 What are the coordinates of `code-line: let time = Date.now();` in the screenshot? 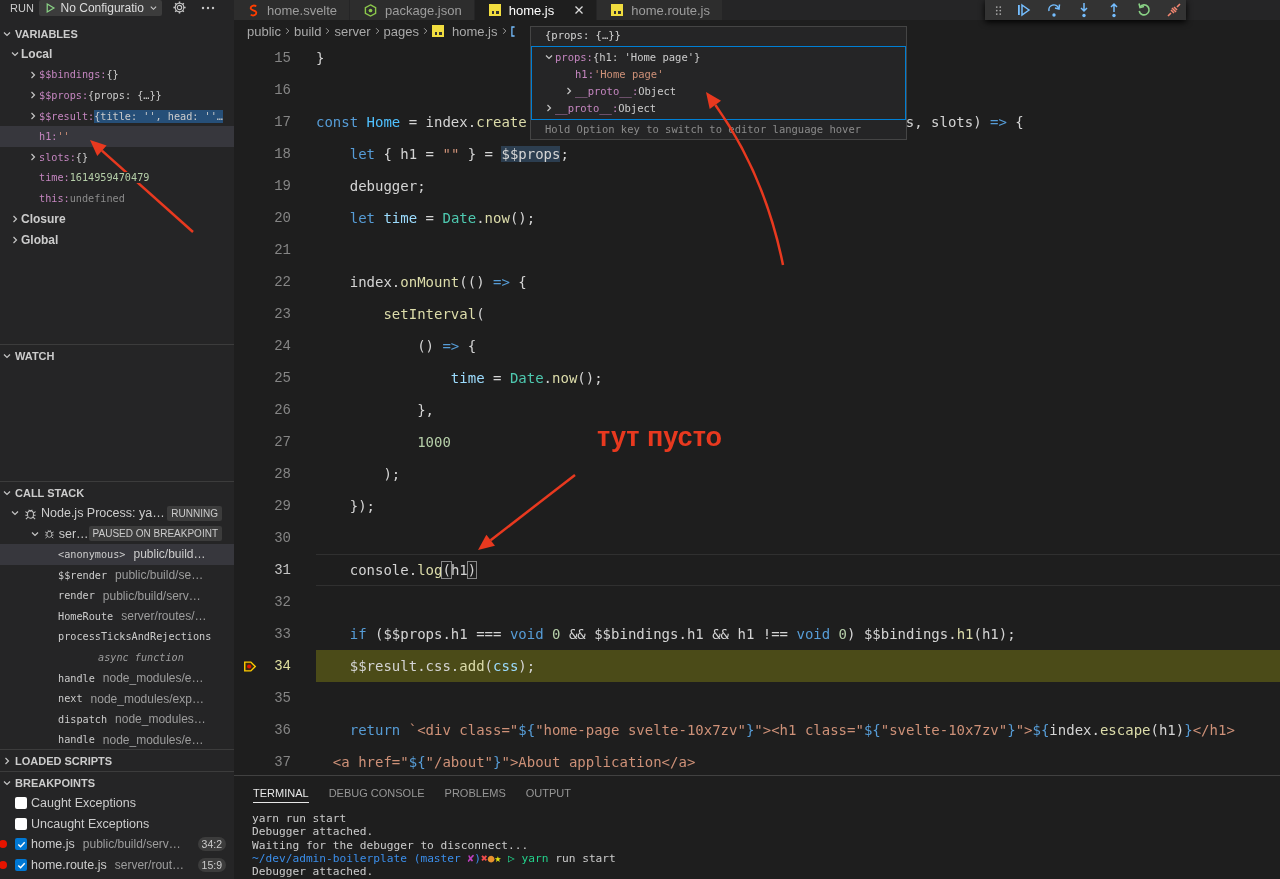 It's located at (442, 218).